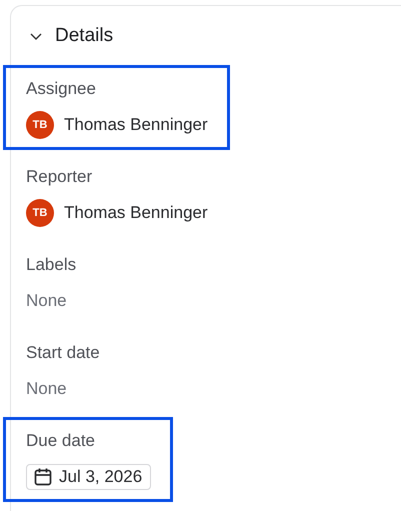 The image size is (401, 511). Describe the element at coordinates (61, 89) in the screenshot. I see `field-label: Assignee` at that location.